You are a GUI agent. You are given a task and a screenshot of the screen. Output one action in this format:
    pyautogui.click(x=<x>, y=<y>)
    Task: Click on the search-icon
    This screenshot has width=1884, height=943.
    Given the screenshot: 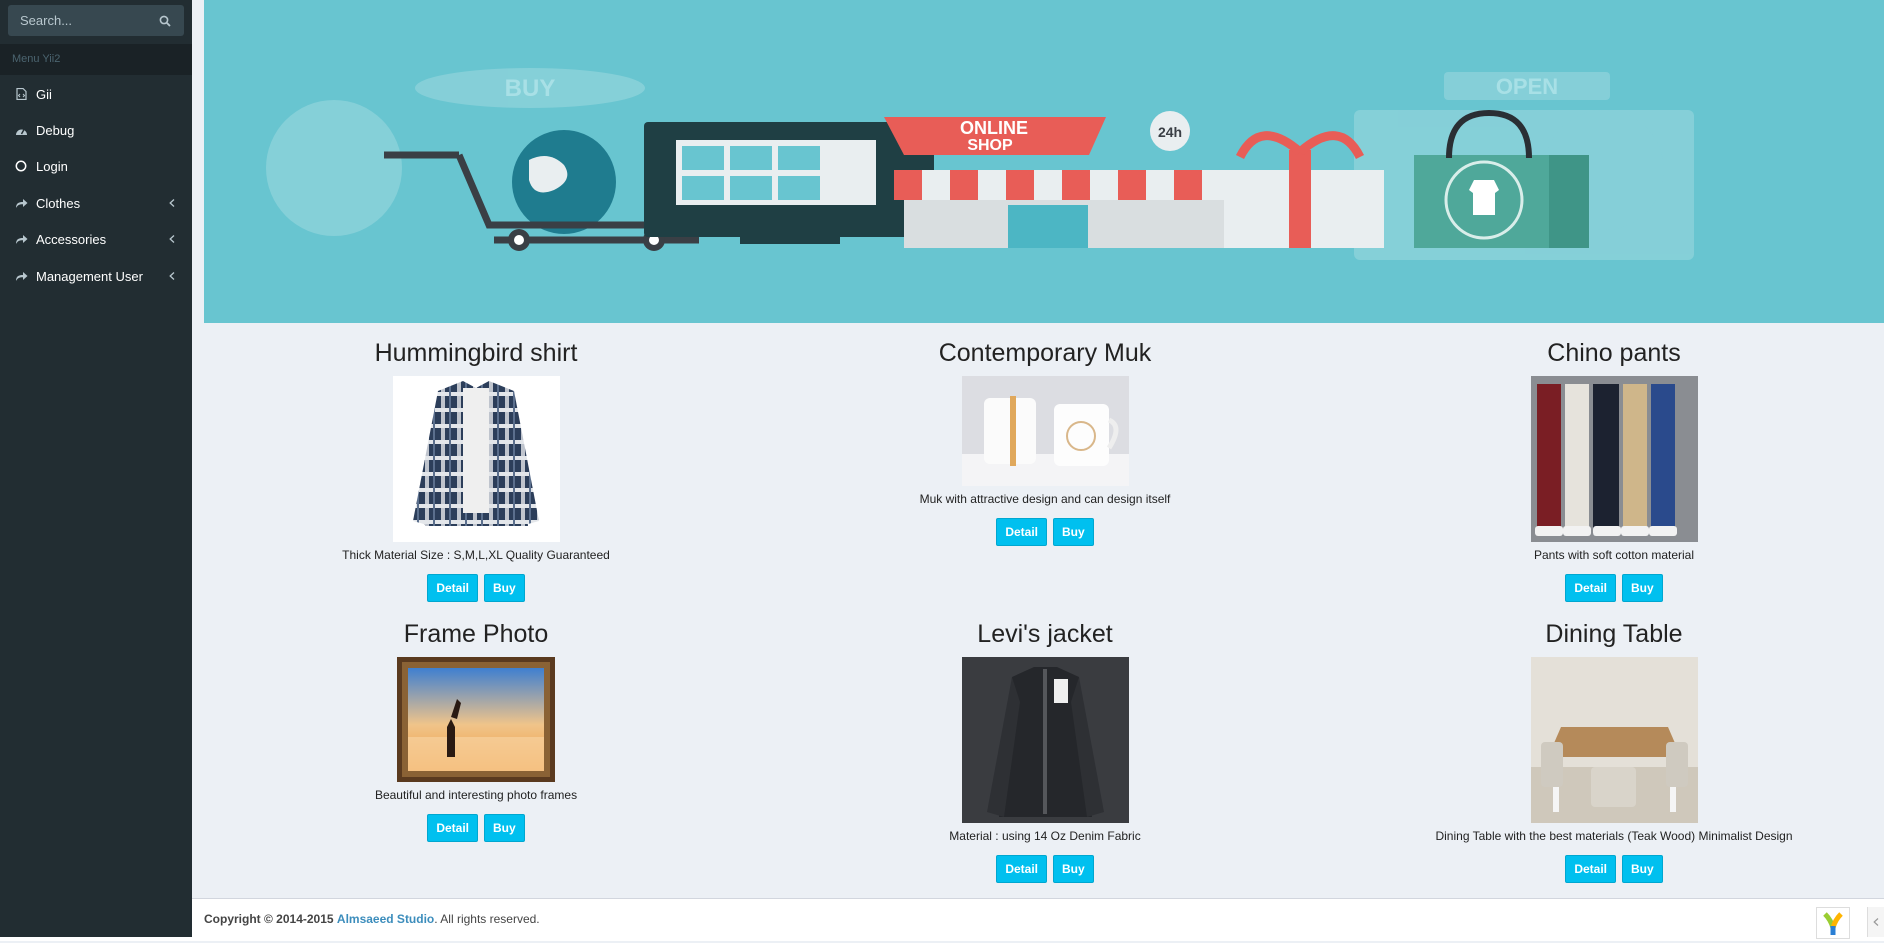 What is the action you would take?
    pyautogui.click(x=165, y=21)
    